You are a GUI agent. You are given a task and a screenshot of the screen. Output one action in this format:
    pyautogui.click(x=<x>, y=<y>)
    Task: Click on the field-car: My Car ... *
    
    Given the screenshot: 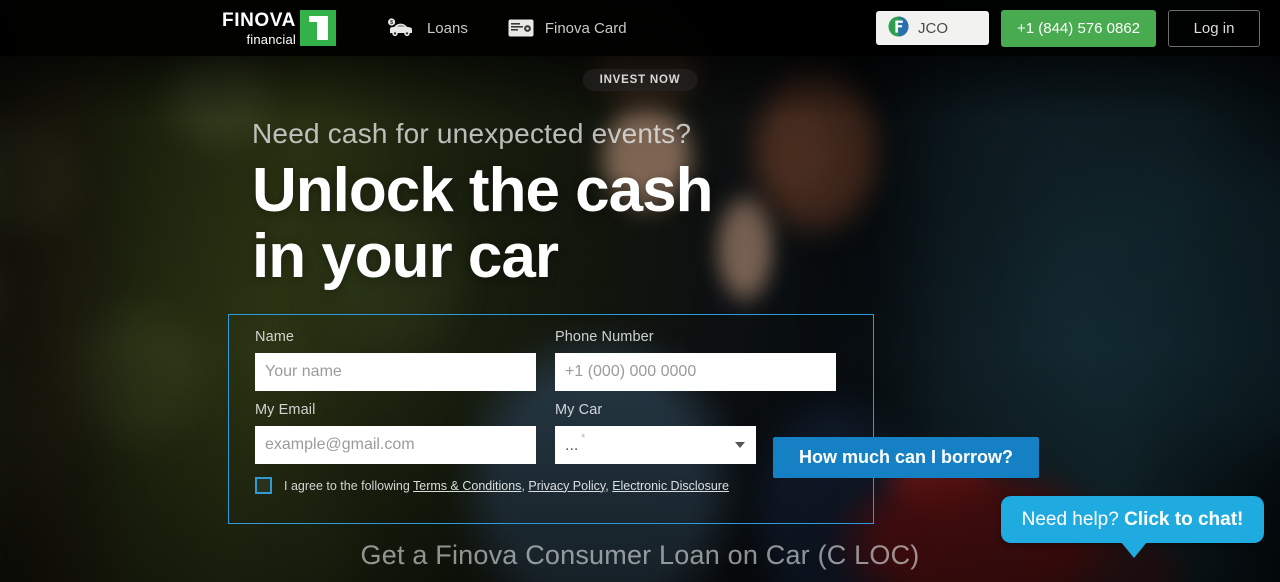 What is the action you would take?
    pyautogui.click(x=655, y=433)
    